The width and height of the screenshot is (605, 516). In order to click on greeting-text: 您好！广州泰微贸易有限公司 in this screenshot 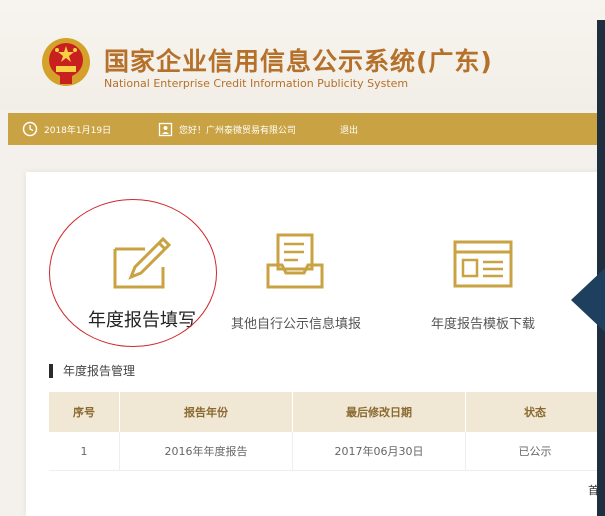, I will do `click(238, 130)`.